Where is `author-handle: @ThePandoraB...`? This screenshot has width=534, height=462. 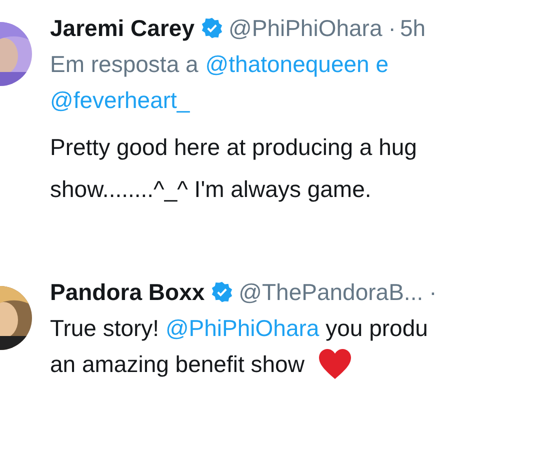 author-handle: @ThePandoraB... is located at coordinates (331, 292).